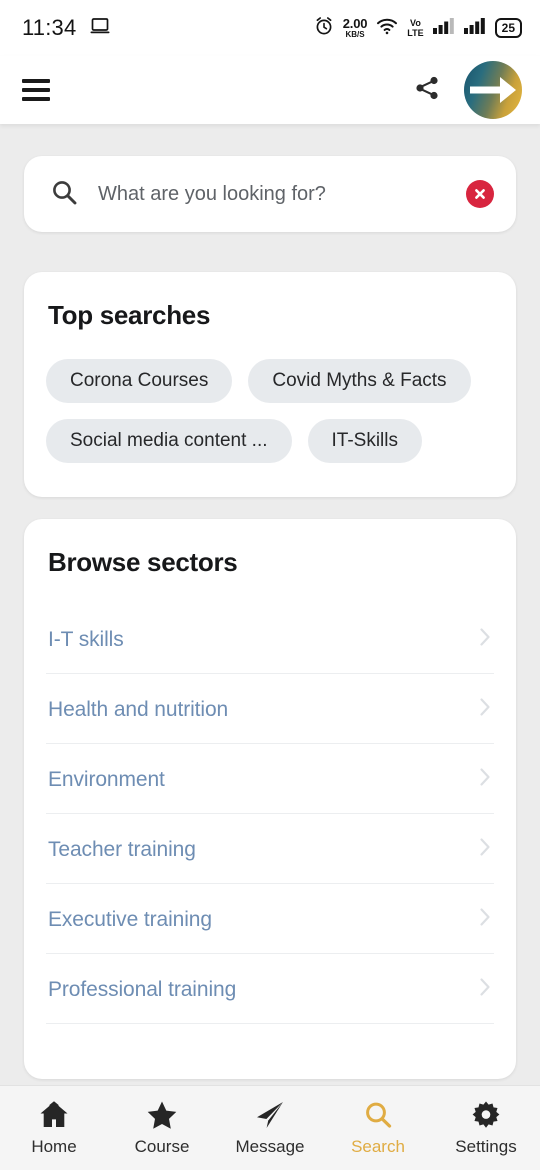 The width and height of the screenshot is (540, 1170). Describe the element at coordinates (270, 639) in the screenshot. I see `sidebar-item-it-skills: I-T skills` at that location.